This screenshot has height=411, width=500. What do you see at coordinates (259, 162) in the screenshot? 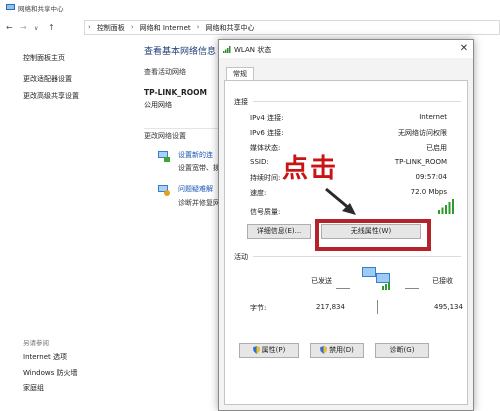
I see `ssid-label: SSID:` at bounding box center [259, 162].